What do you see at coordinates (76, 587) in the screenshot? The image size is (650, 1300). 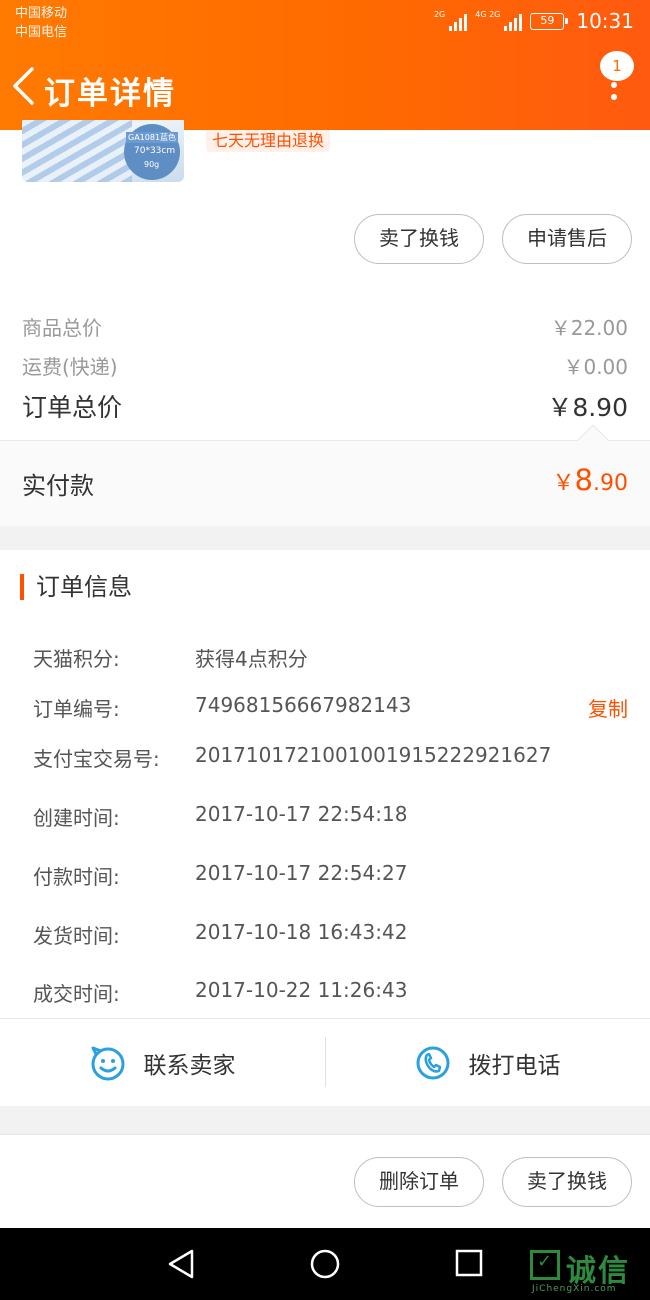 I see `section-title: 订单信息` at bounding box center [76, 587].